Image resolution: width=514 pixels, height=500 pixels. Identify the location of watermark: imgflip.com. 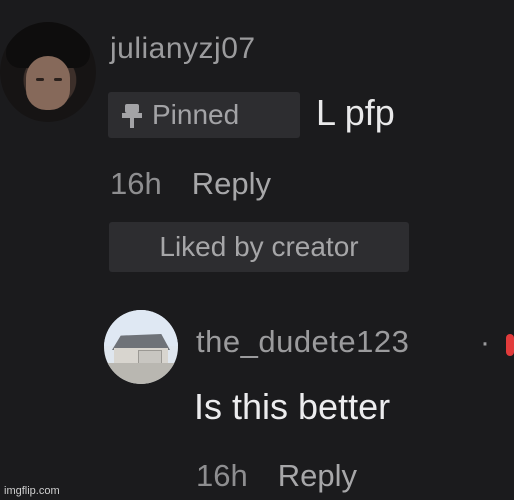
(32, 491).